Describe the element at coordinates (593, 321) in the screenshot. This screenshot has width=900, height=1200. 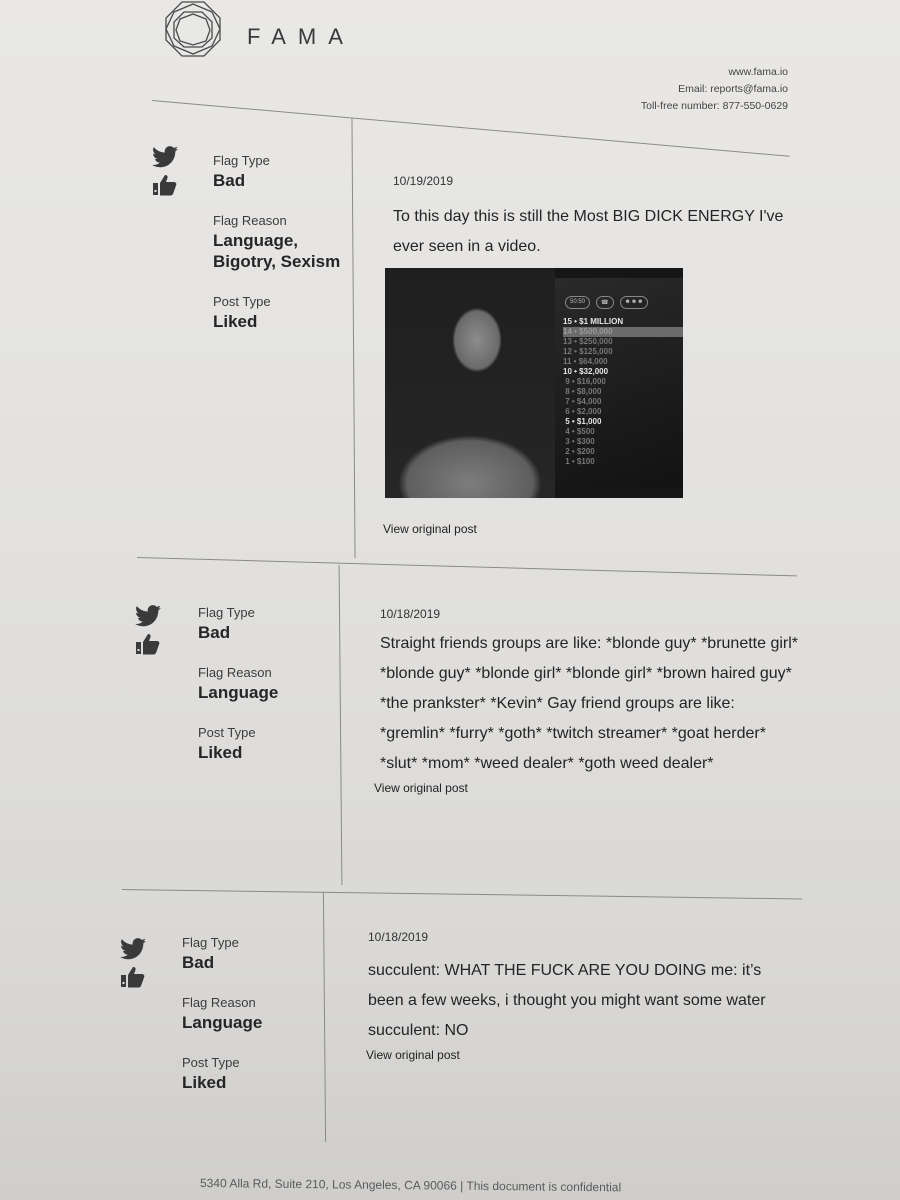
I see `money-ladder-row: 15 • $1 MILLION` at that location.